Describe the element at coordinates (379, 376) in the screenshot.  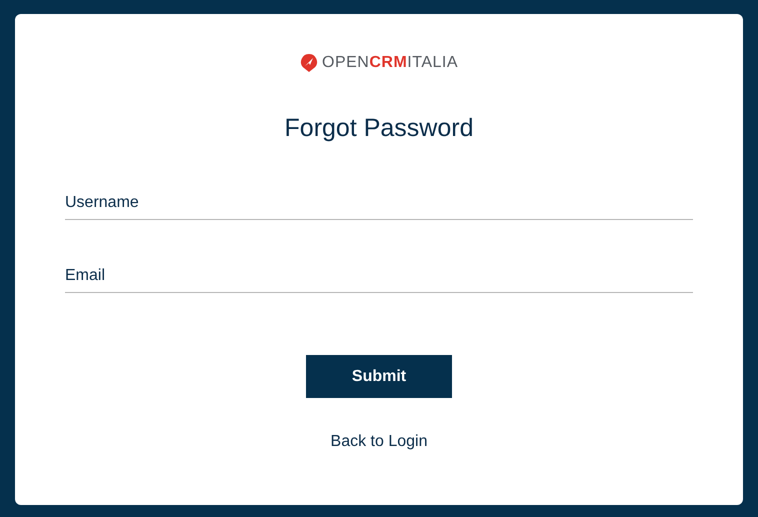
I see `submit-button: Submit` at that location.